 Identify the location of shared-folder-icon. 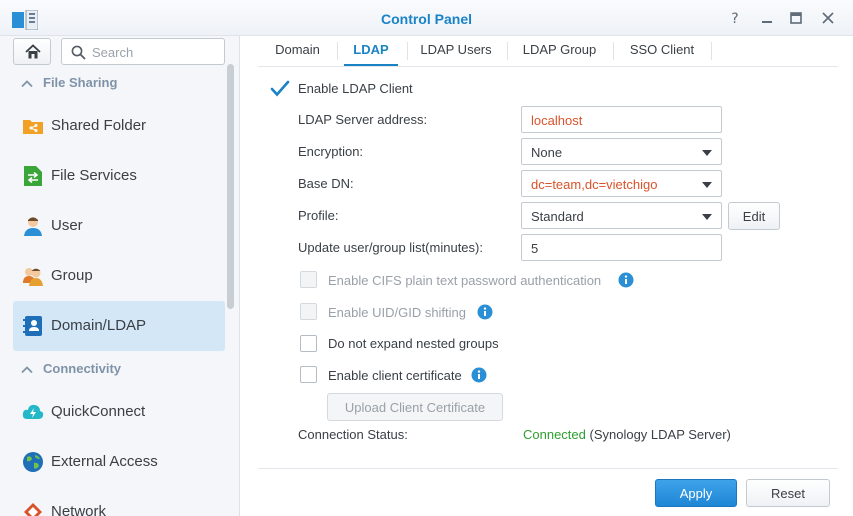
(33, 127).